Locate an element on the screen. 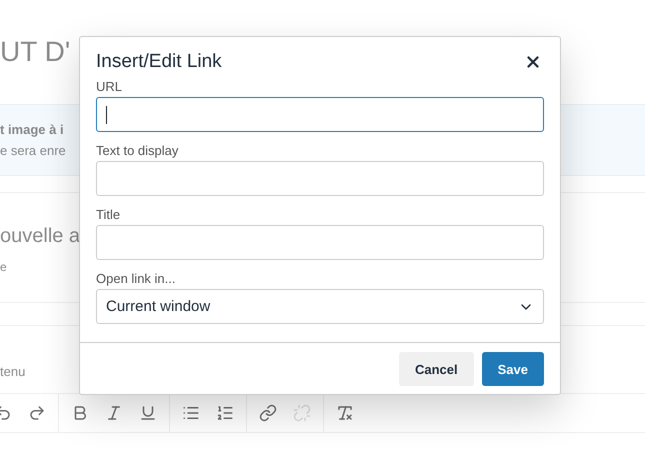  cancel-button: Cancel is located at coordinates (436, 369).